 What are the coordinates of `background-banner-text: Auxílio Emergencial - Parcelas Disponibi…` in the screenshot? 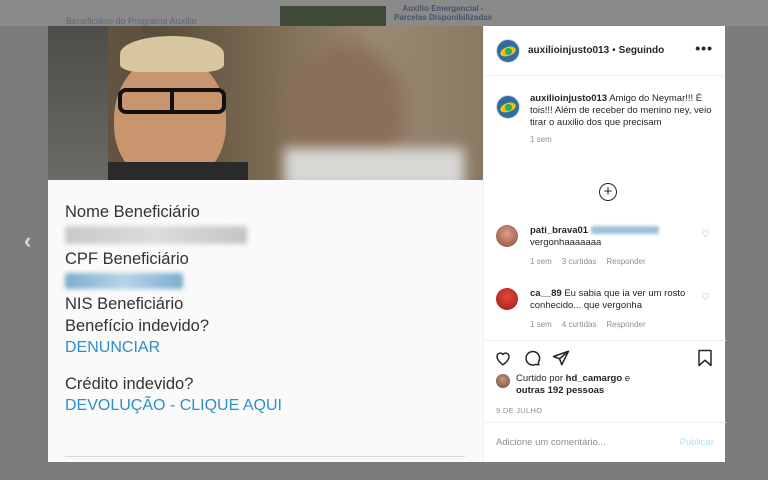 It's located at (443, 13).